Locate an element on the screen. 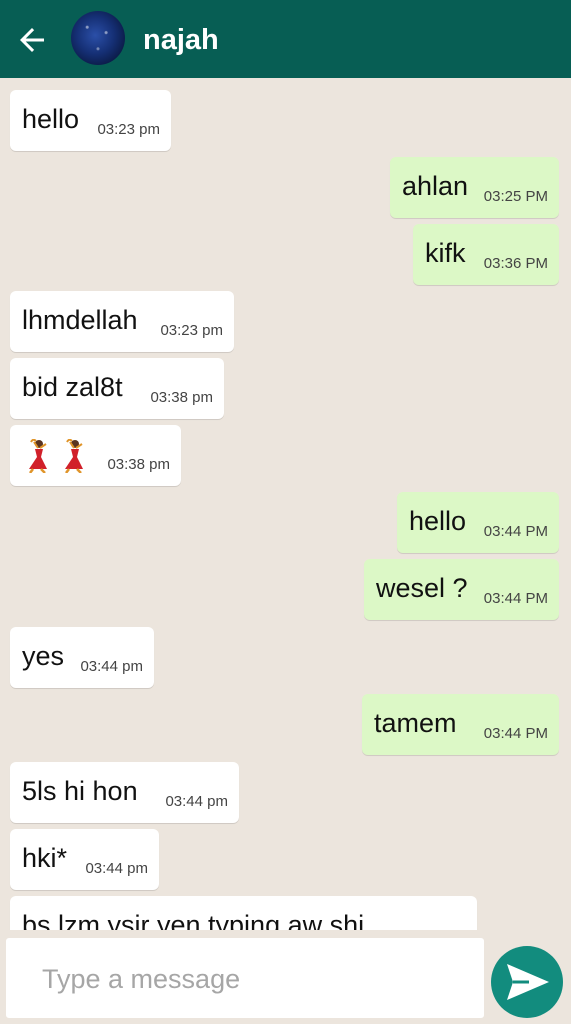 The image size is (571, 1024). message-outgoing: wesel ? 03:44 PM is located at coordinates (461, 589).